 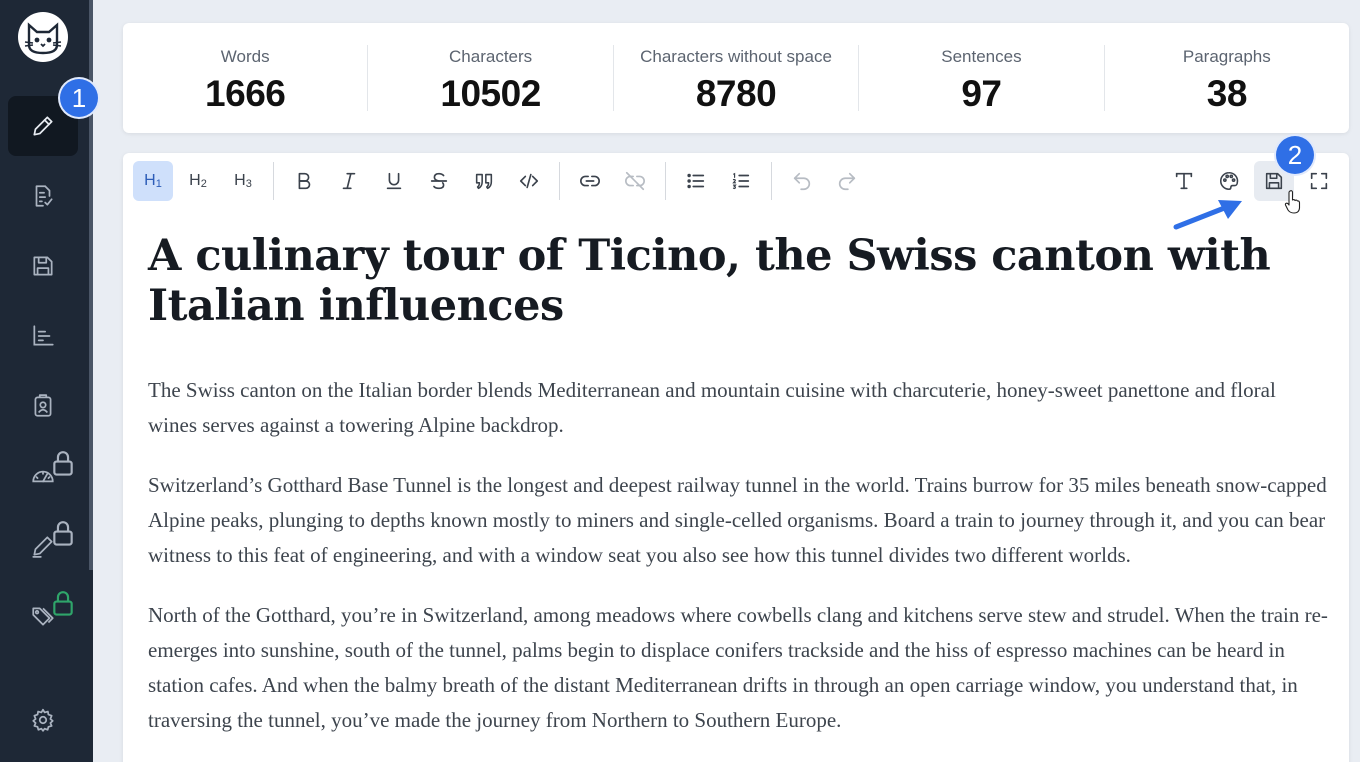 I want to click on unlink-button, so click(x=635, y=181).